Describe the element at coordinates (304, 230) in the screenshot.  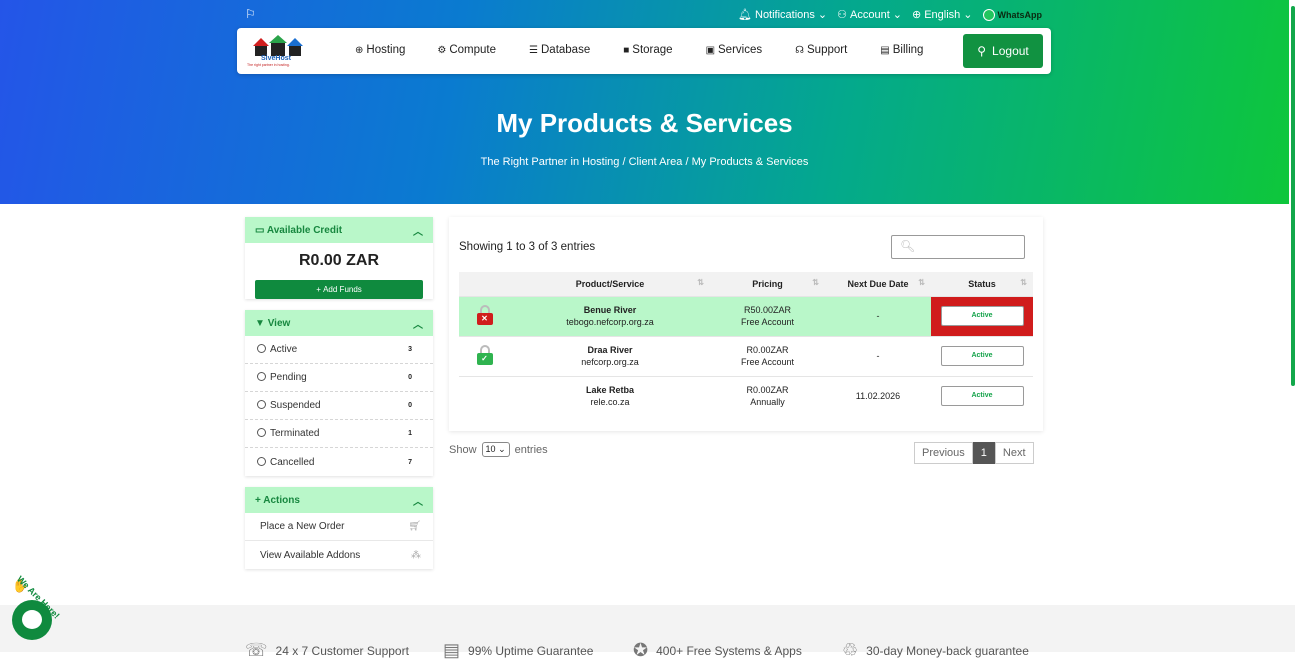
I see `credit-title: Available Credit` at that location.